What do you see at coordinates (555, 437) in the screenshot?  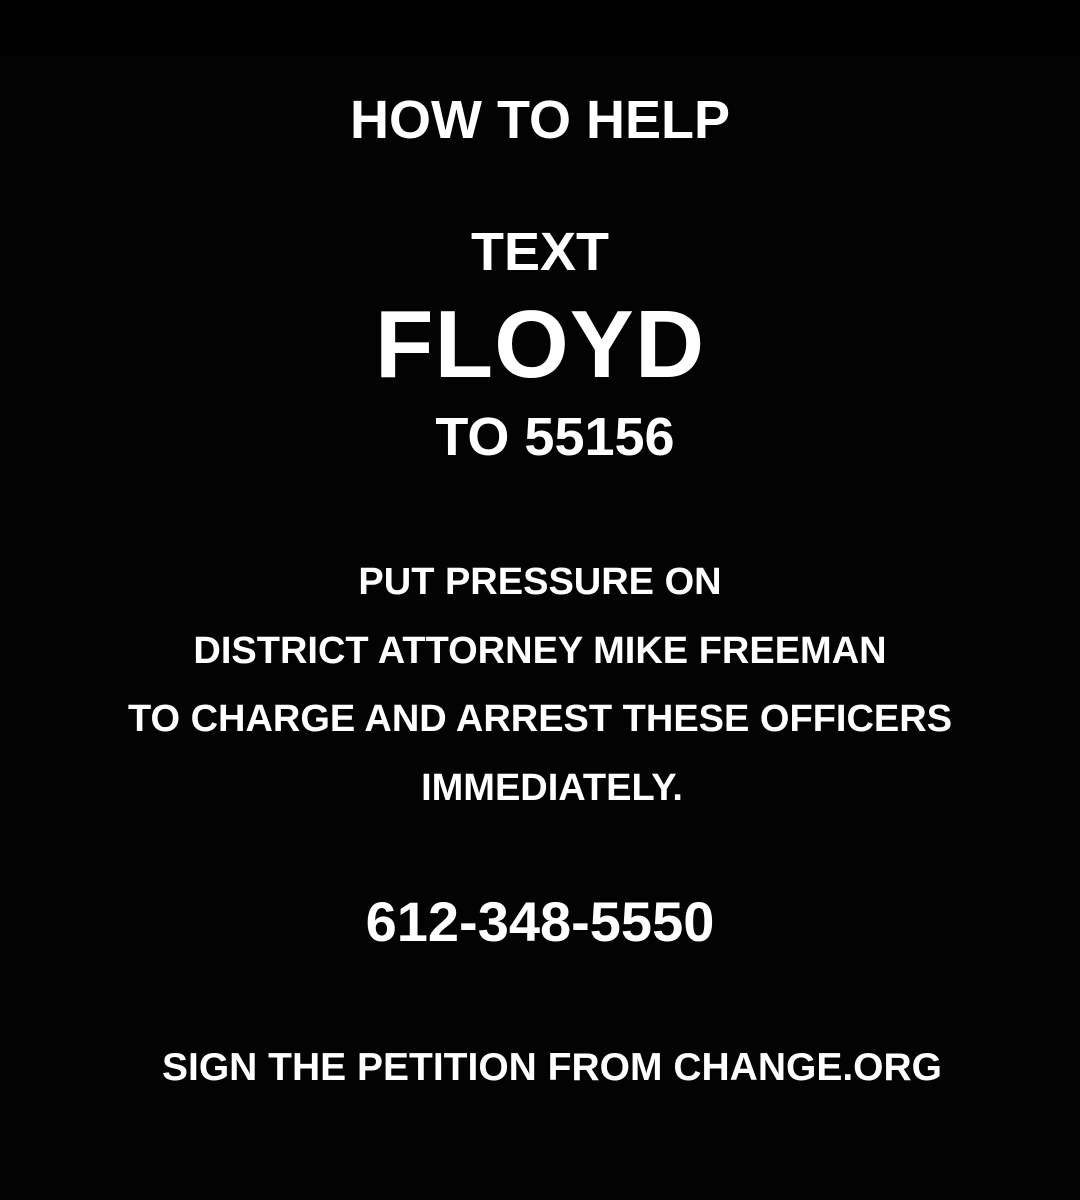 I see `text-shortcode: TO 55156` at bounding box center [555, 437].